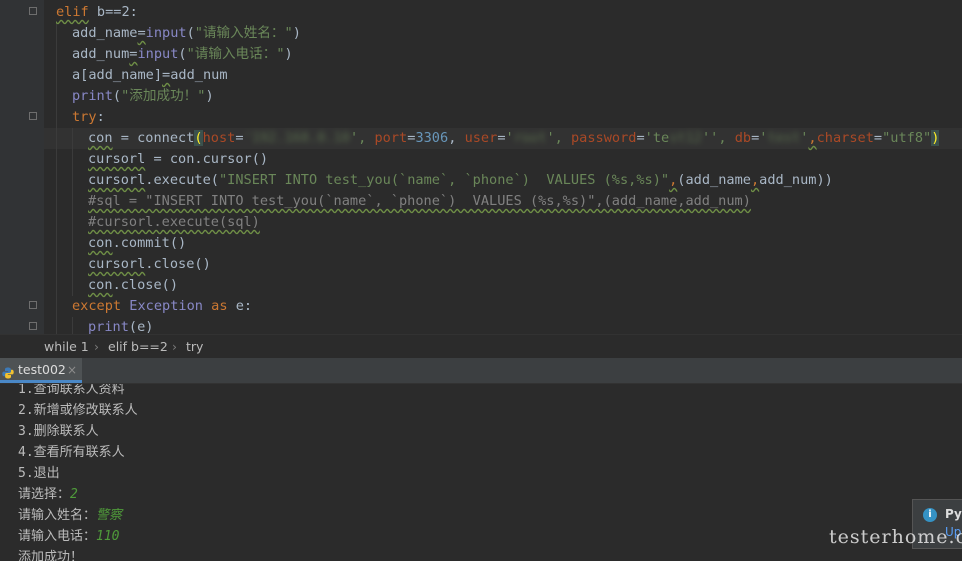  What do you see at coordinates (138, 347) in the screenshot?
I see `breadcrumb-item: elif b==2` at bounding box center [138, 347].